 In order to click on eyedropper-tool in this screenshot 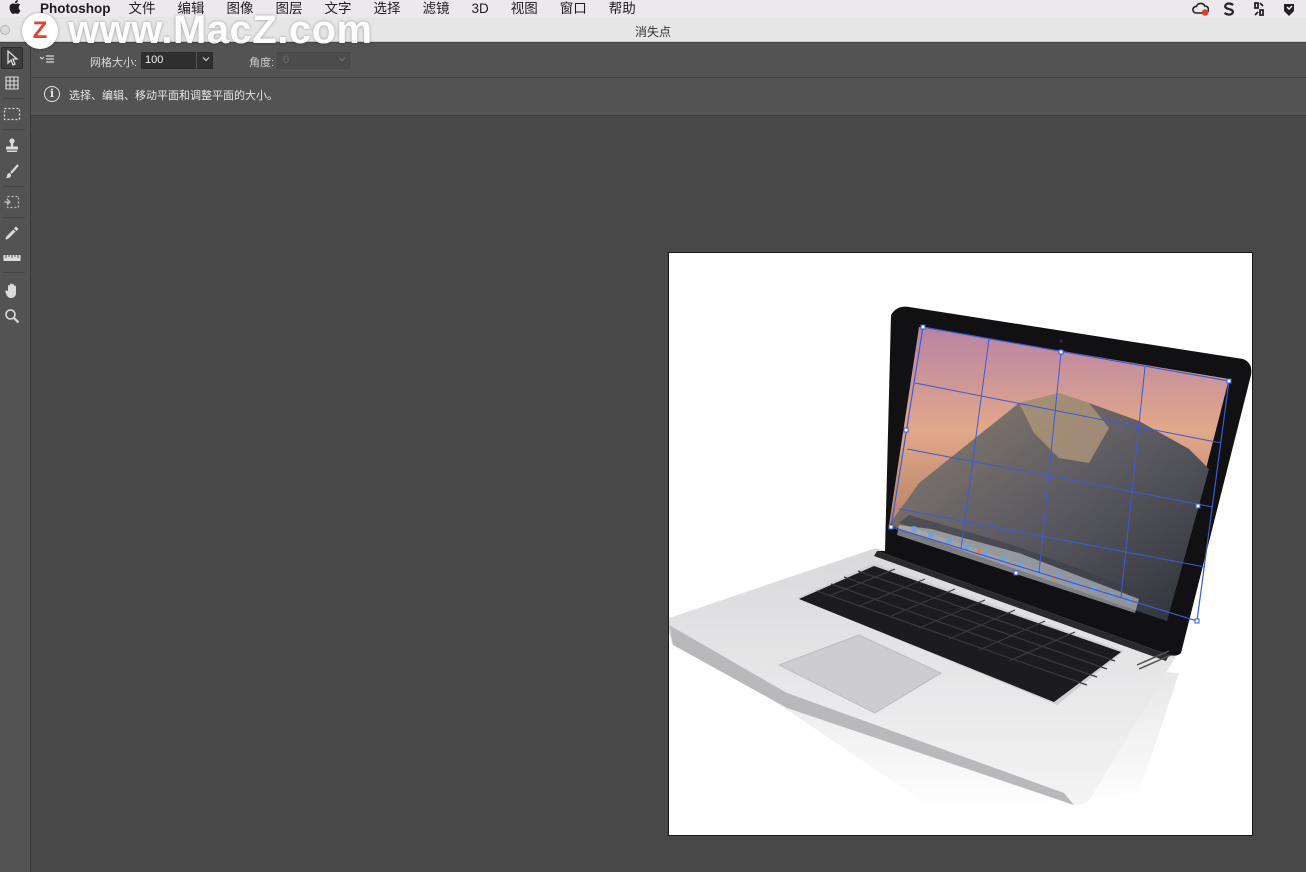, I will do `click(12, 233)`.